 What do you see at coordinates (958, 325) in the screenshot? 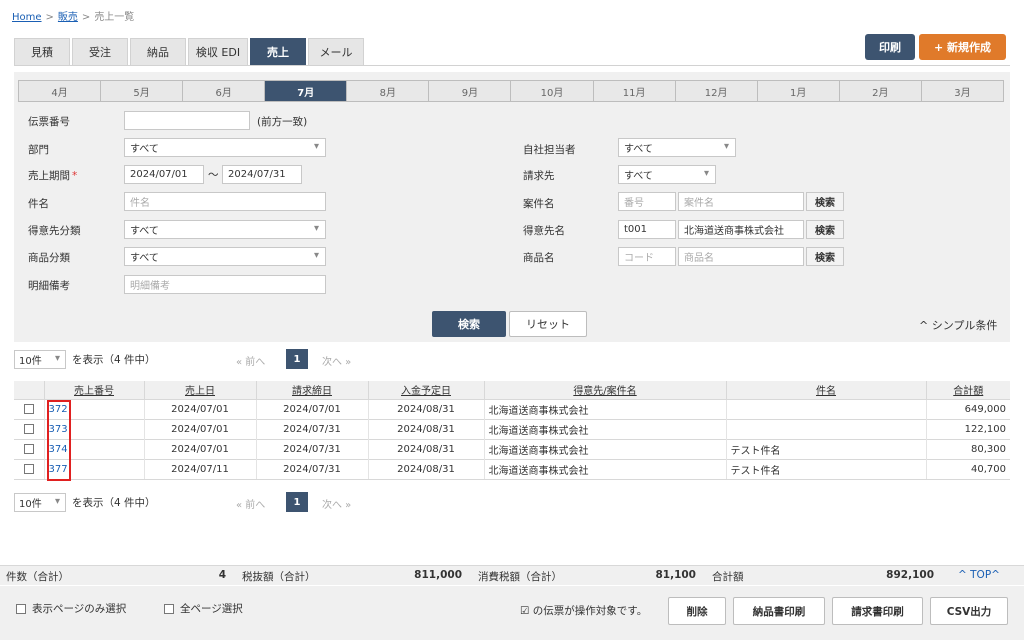
I see `simple-conditions-toggle: ^ シンプル条件` at bounding box center [958, 325].